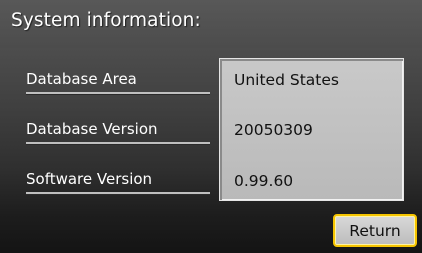  What do you see at coordinates (286, 80) in the screenshot?
I see `database-area-value: United States` at bounding box center [286, 80].